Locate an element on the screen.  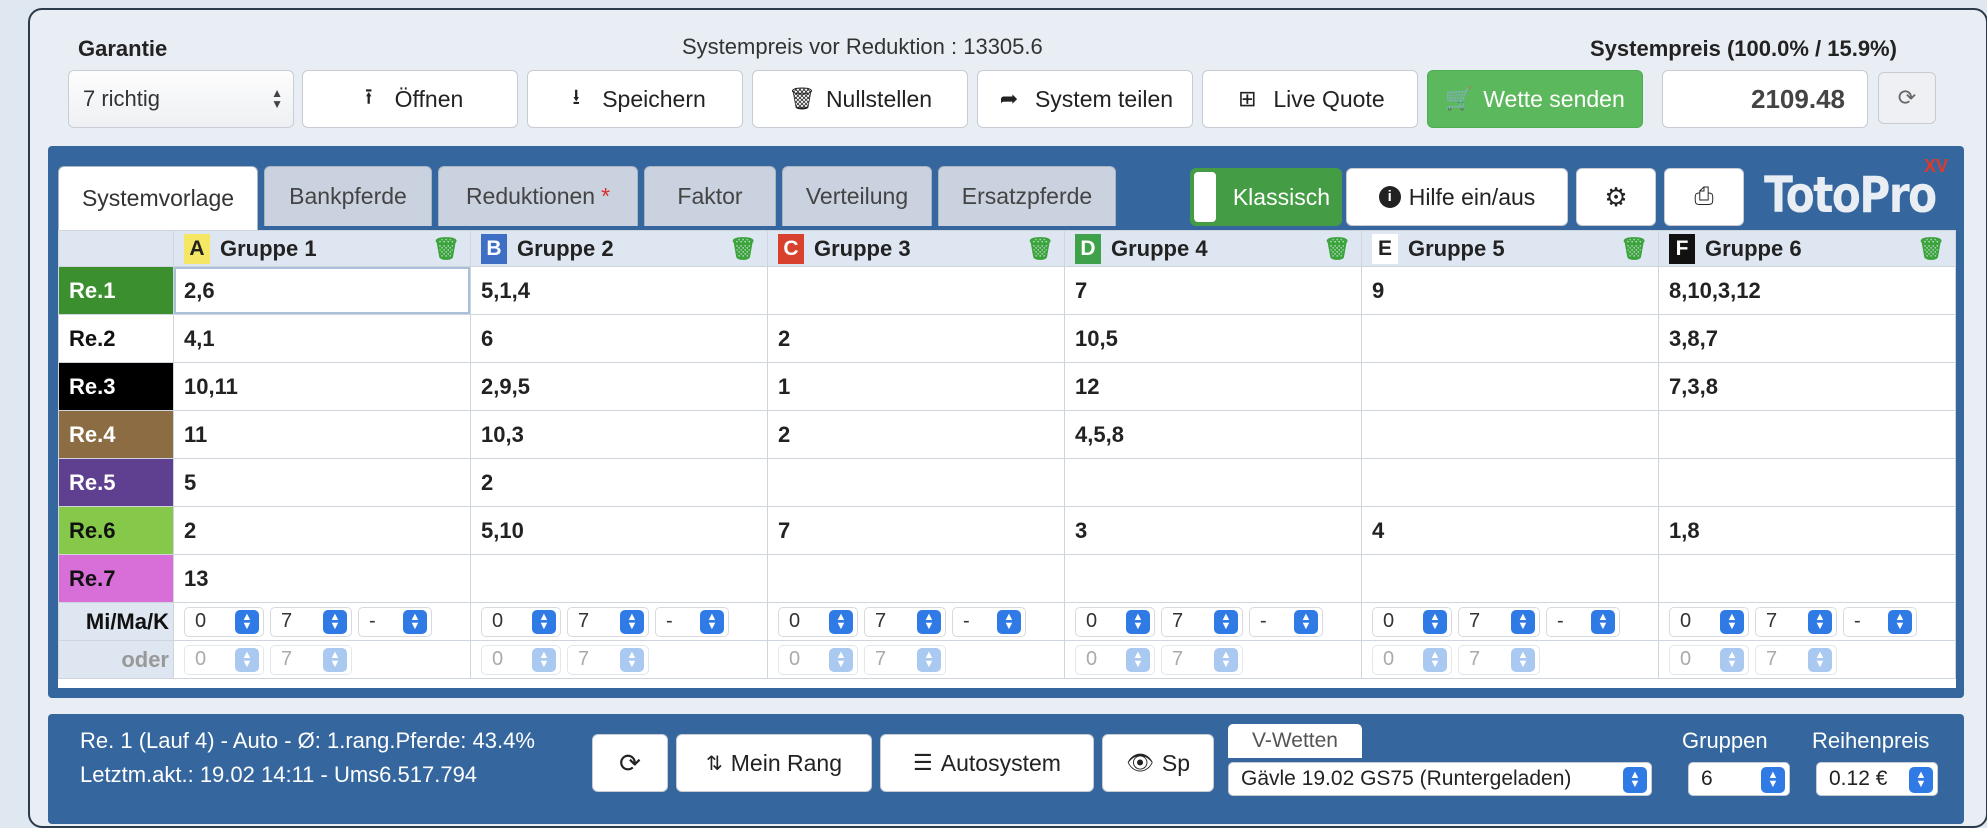
tab-faktor: Faktor is located at coordinates (710, 196).